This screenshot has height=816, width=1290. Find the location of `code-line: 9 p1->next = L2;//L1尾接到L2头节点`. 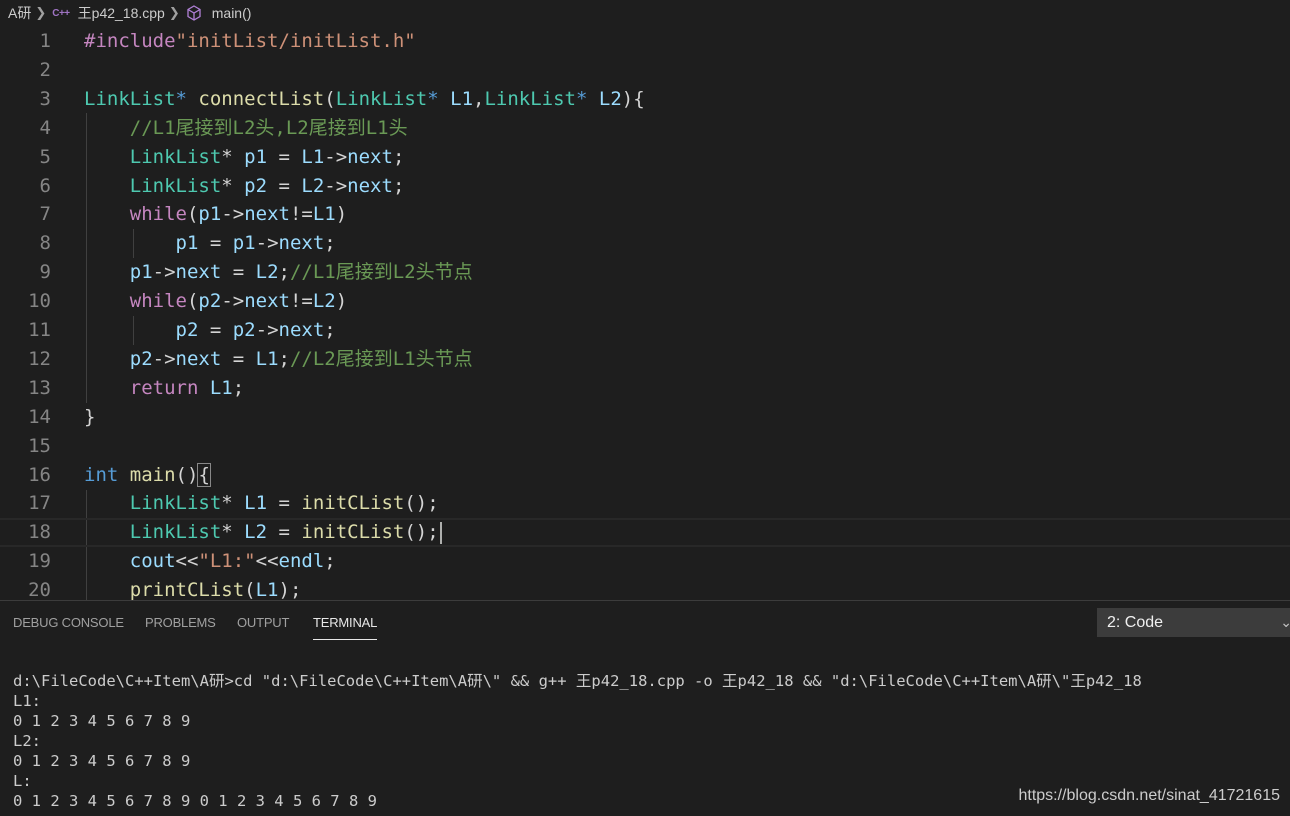

code-line: 9 p1->next = L2;//L1尾接到L2头节点 is located at coordinates (645, 272).